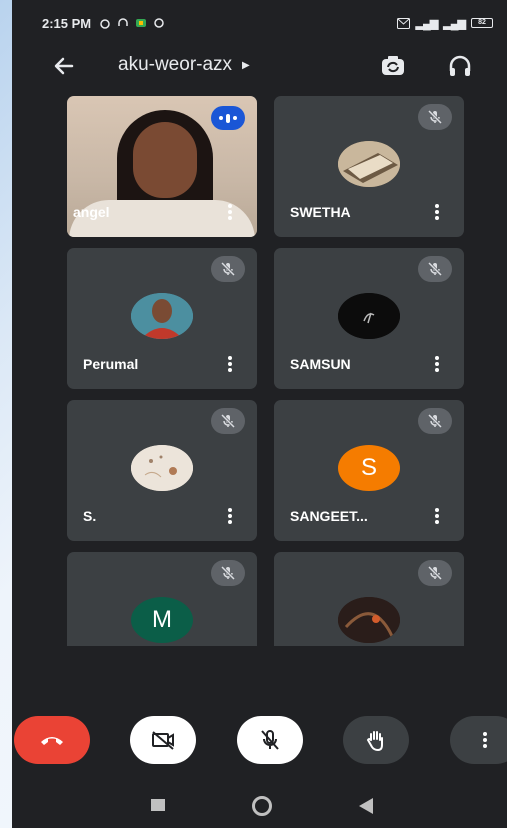 This screenshot has width=507, height=828. I want to click on phone-hangup-icon, so click(52, 741).